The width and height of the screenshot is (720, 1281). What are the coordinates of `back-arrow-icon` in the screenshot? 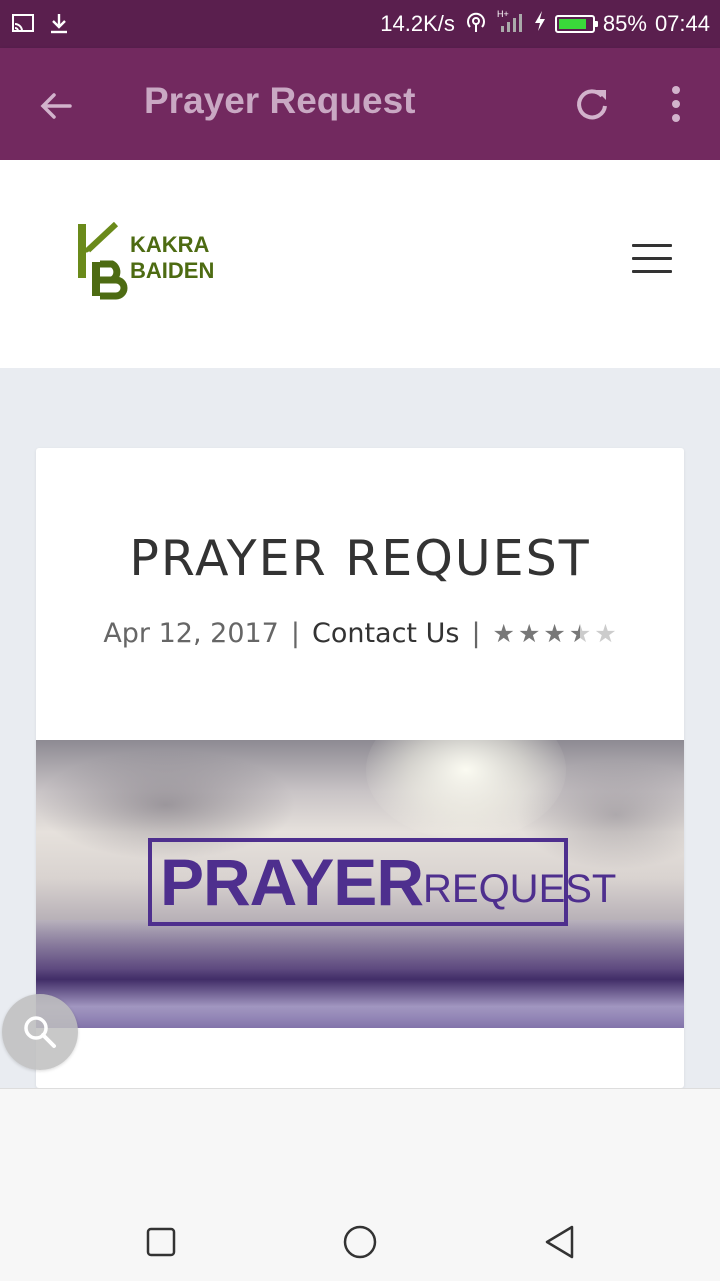 It's located at (56, 106).